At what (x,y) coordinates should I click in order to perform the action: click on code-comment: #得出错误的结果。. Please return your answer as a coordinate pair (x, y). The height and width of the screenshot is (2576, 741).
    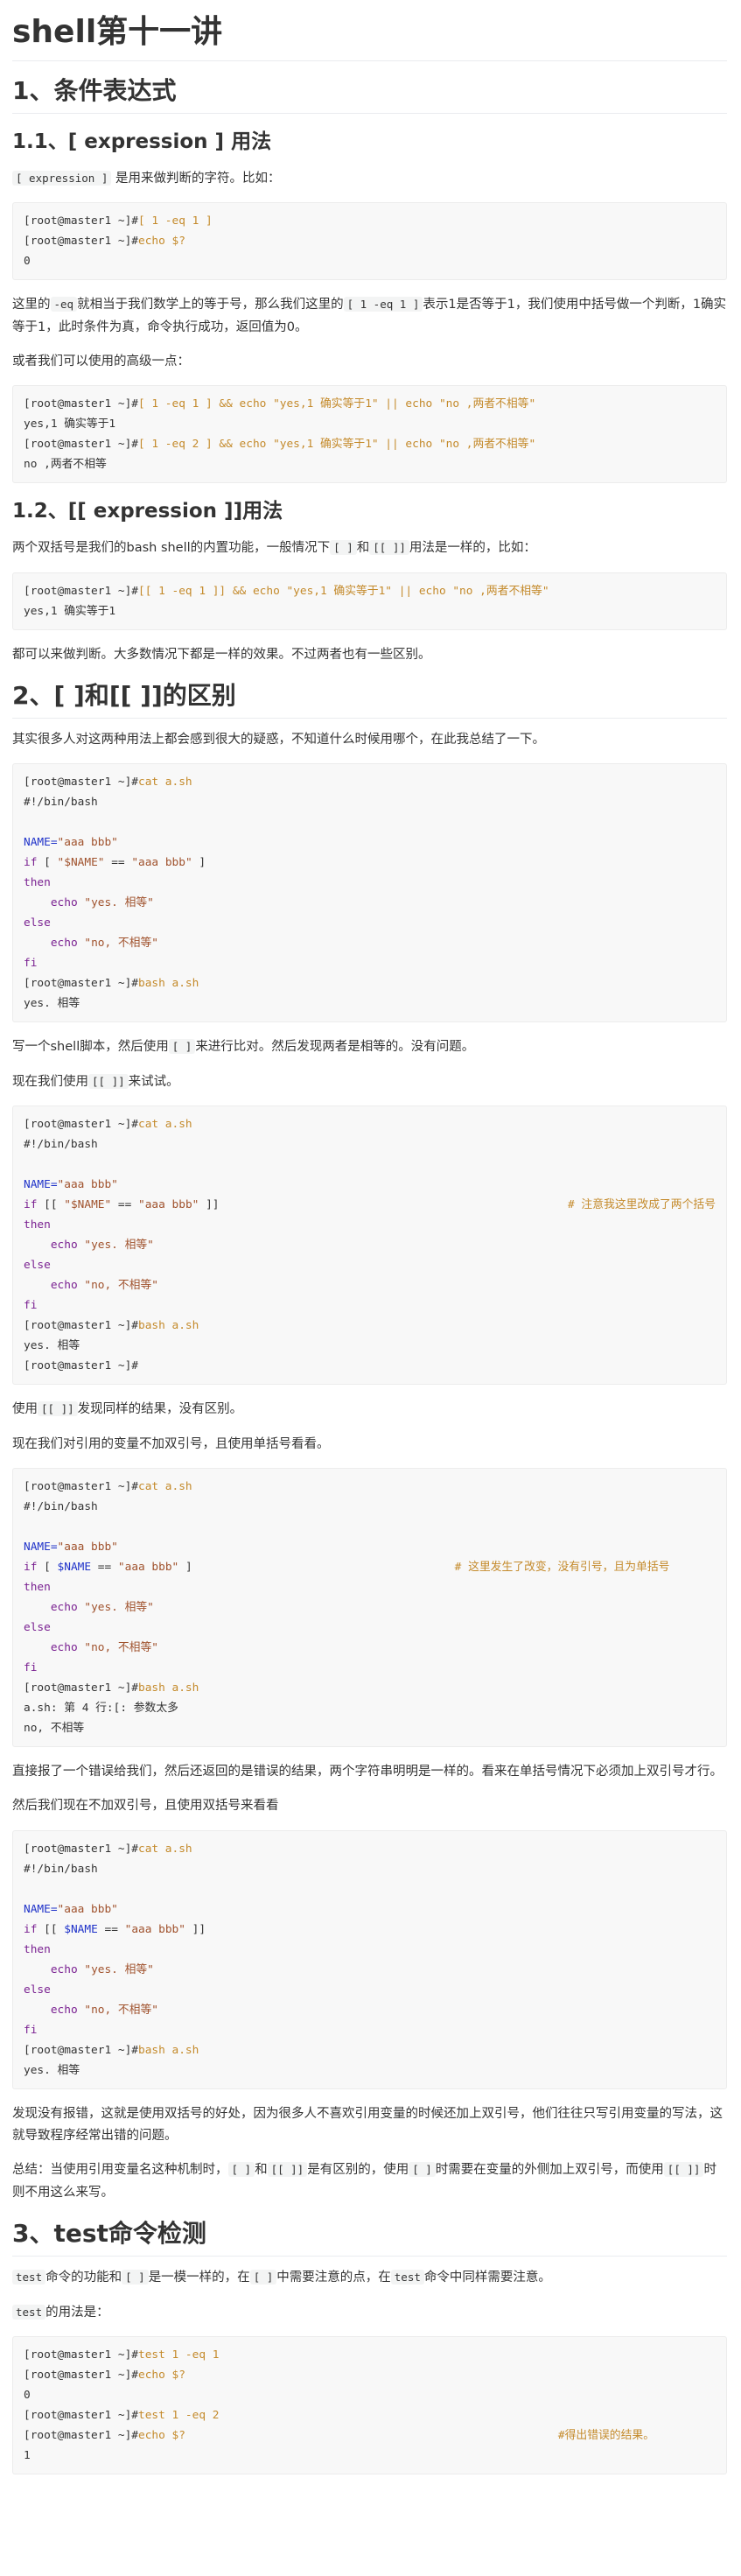
    Looking at the image, I should click on (605, 2435).